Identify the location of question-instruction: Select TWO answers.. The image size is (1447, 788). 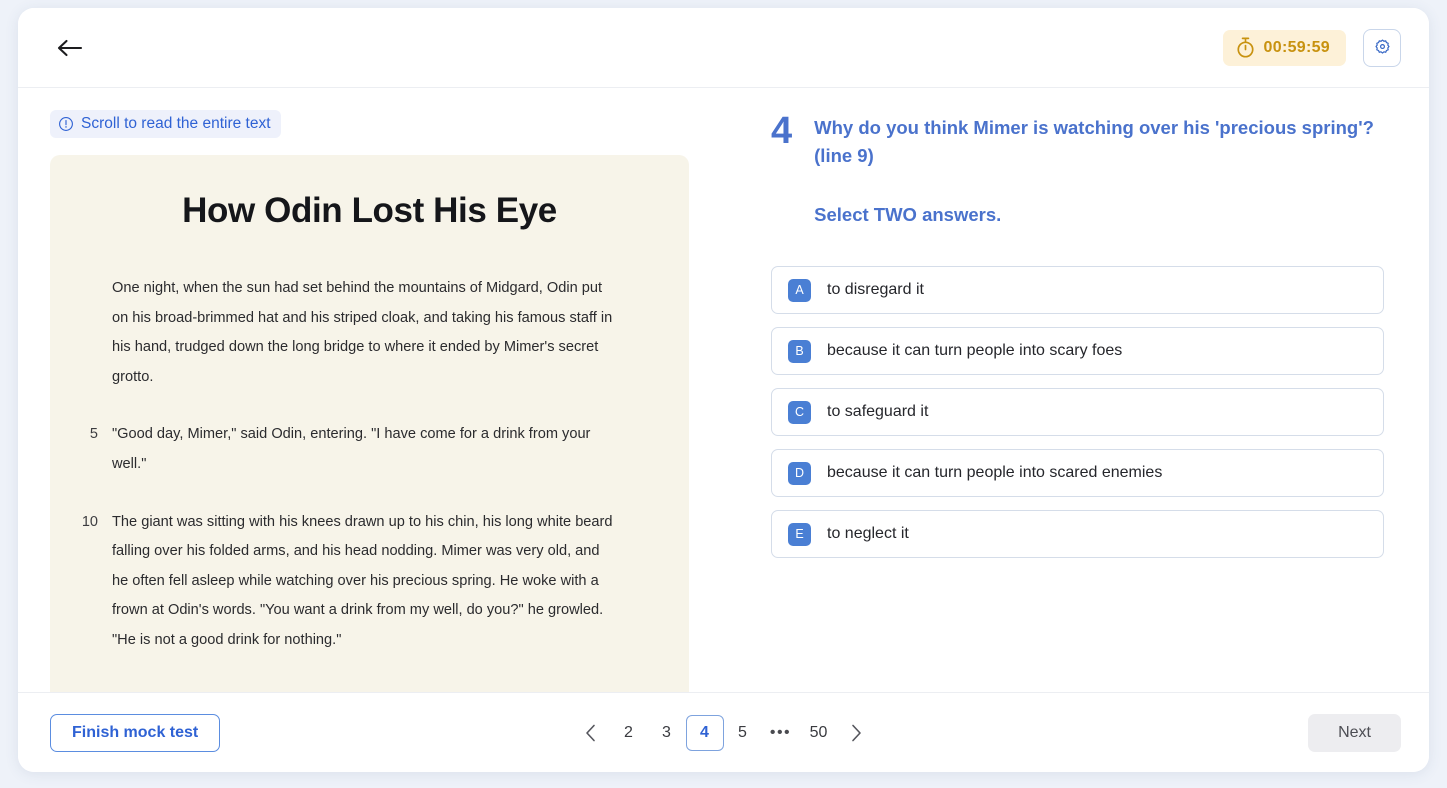
(908, 214).